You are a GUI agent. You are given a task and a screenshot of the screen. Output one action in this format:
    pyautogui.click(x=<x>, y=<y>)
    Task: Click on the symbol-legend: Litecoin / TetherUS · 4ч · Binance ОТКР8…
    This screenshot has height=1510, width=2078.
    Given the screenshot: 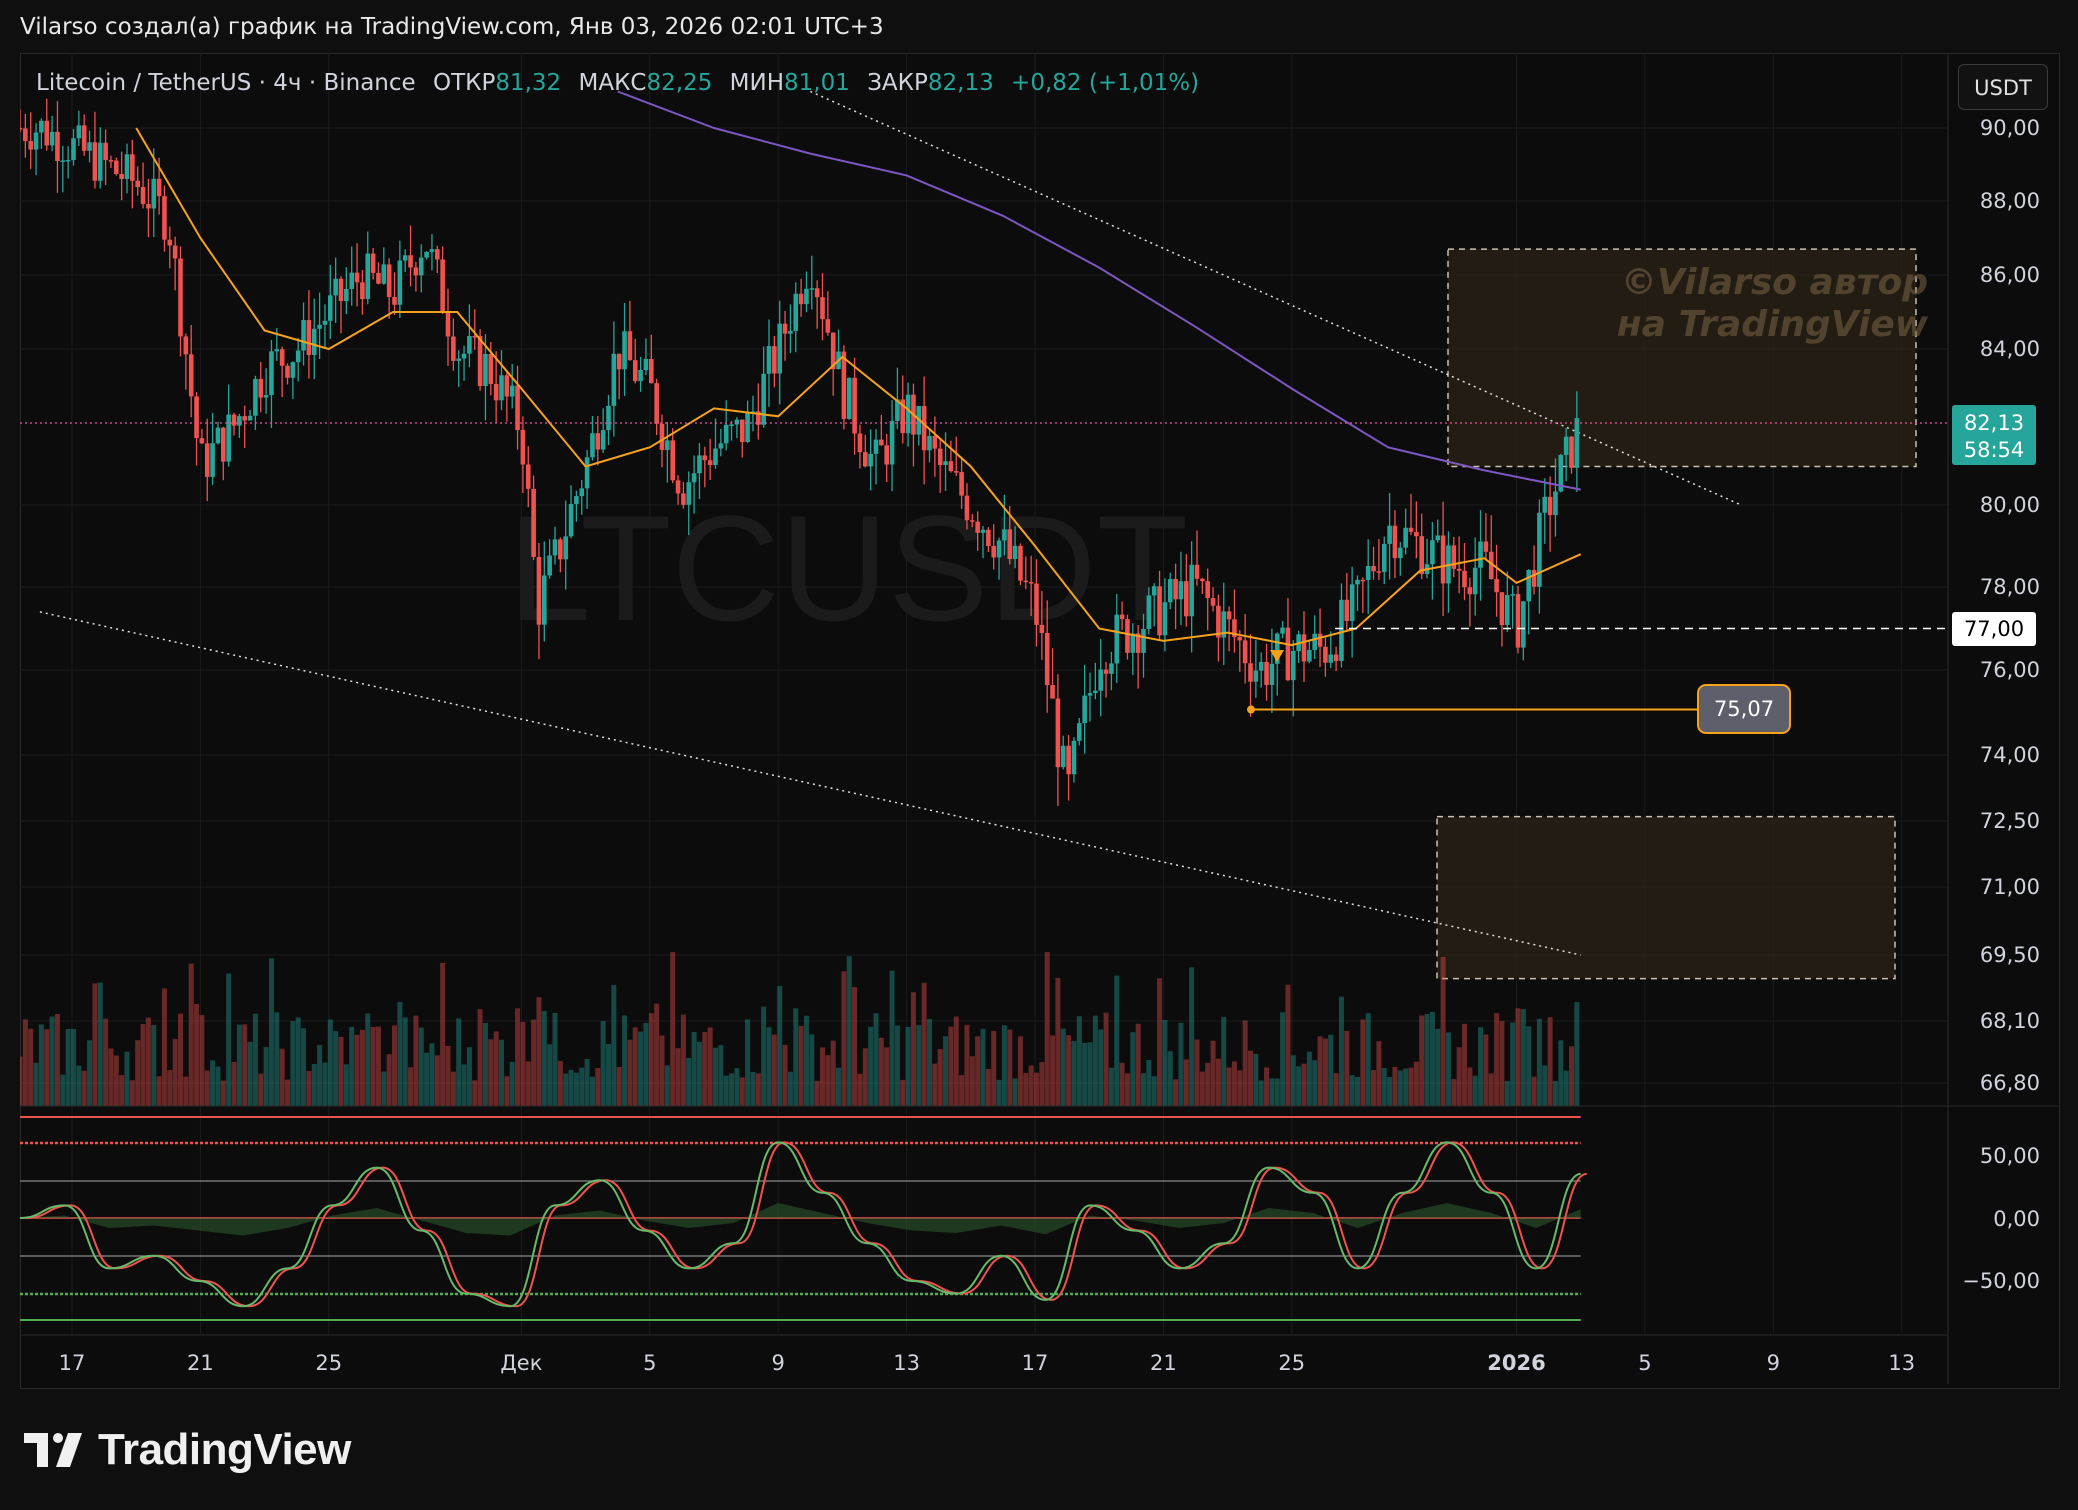 What is the action you would take?
    pyautogui.click(x=617, y=83)
    